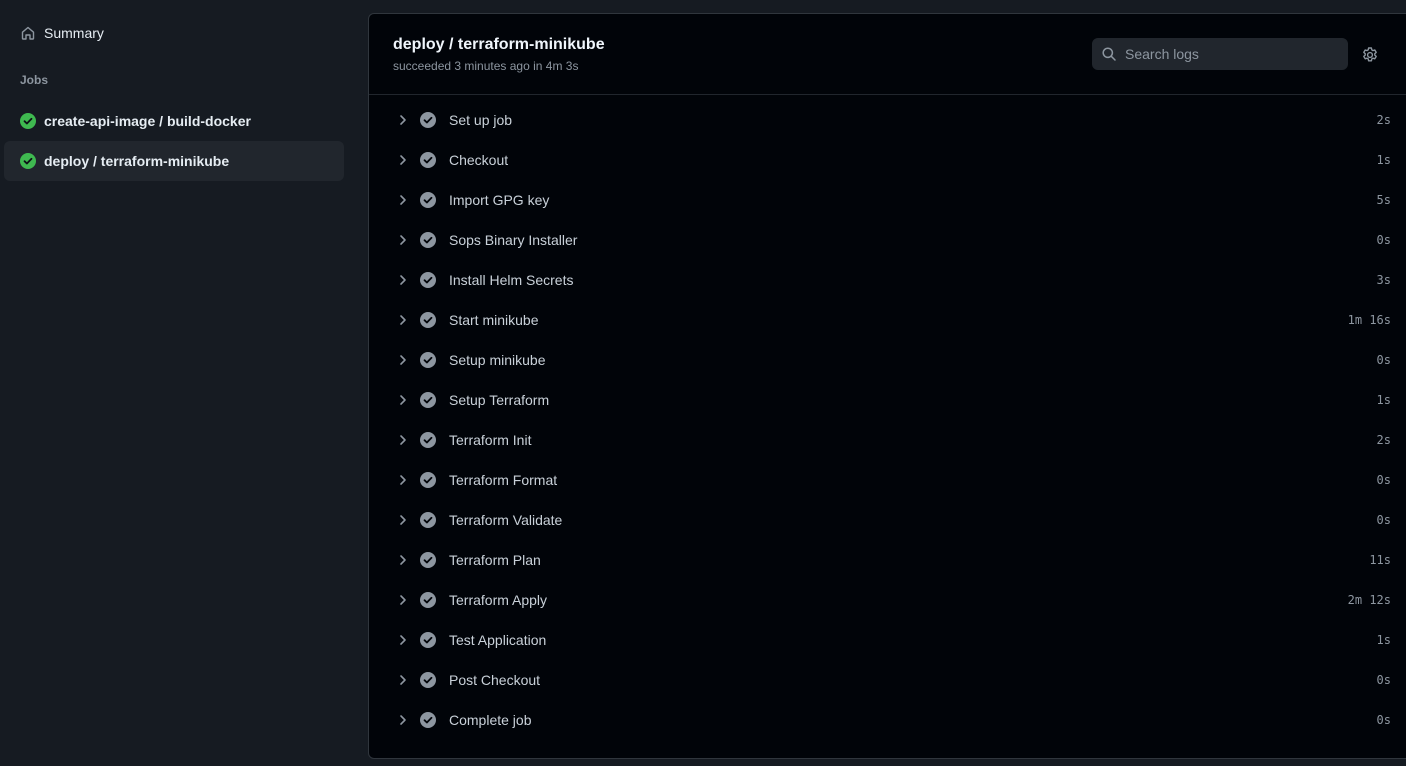  Describe the element at coordinates (1369, 600) in the screenshot. I see `step-duration: 2m 12s` at that location.